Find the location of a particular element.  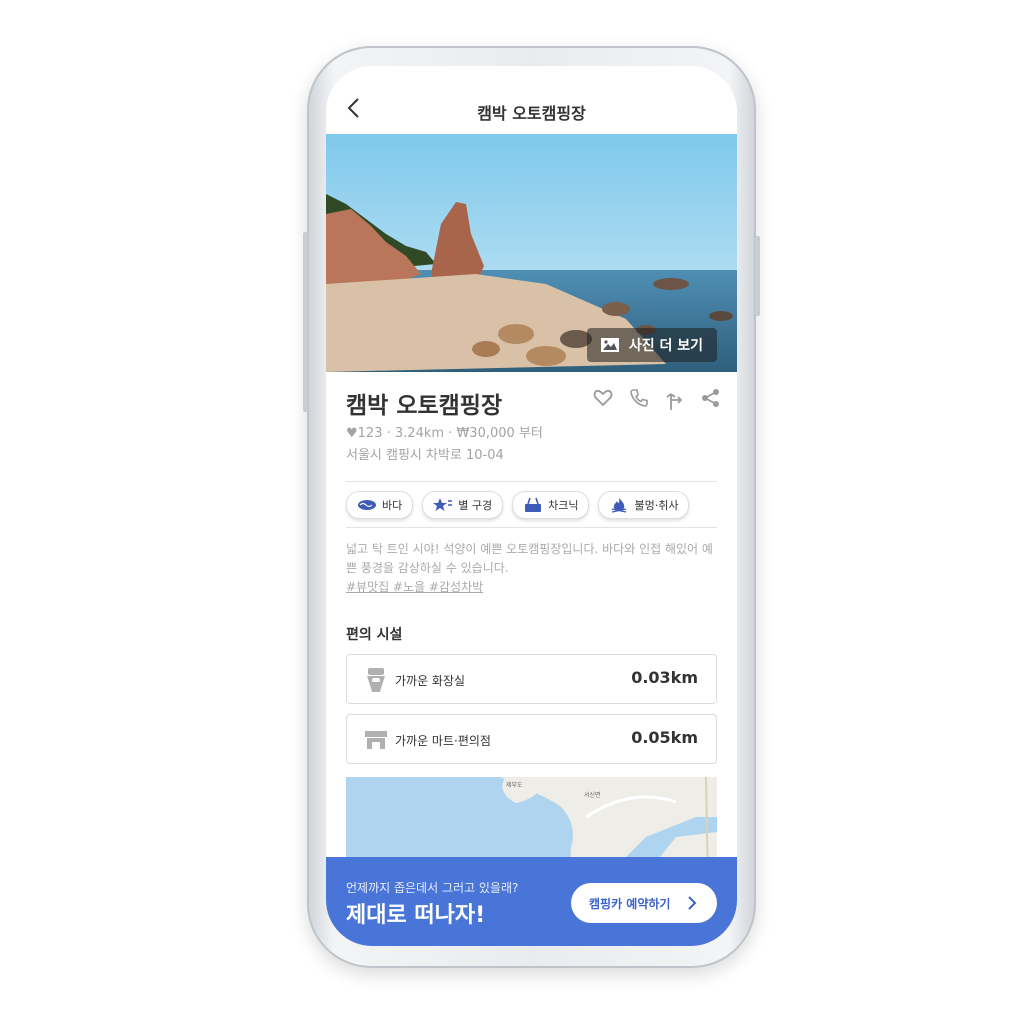

promo-banner: 언제까지 좁은데서 그러고 있을래? 제대로 떠나자! 캠핑카 예약하기 is located at coordinates (531, 901).